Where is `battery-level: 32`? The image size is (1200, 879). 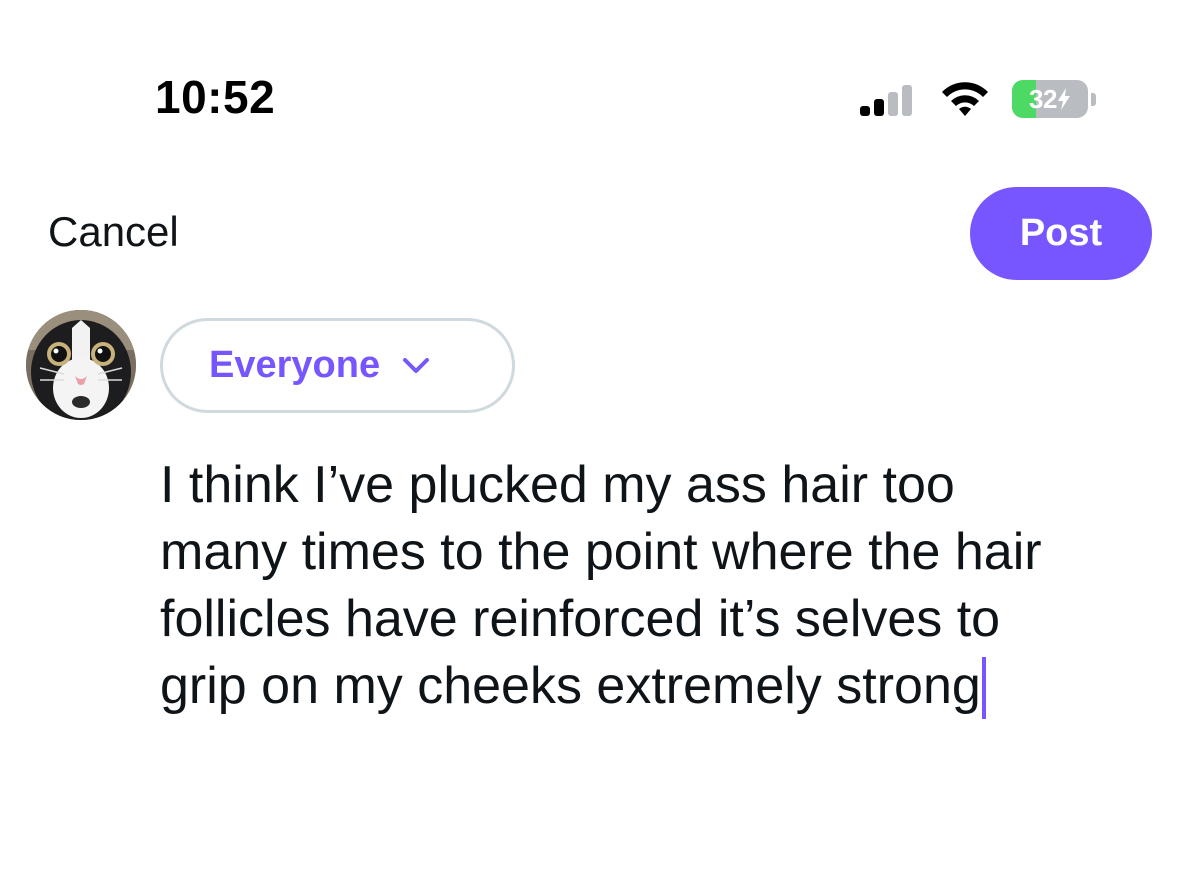 battery-level: 32 is located at coordinates (1043, 98).